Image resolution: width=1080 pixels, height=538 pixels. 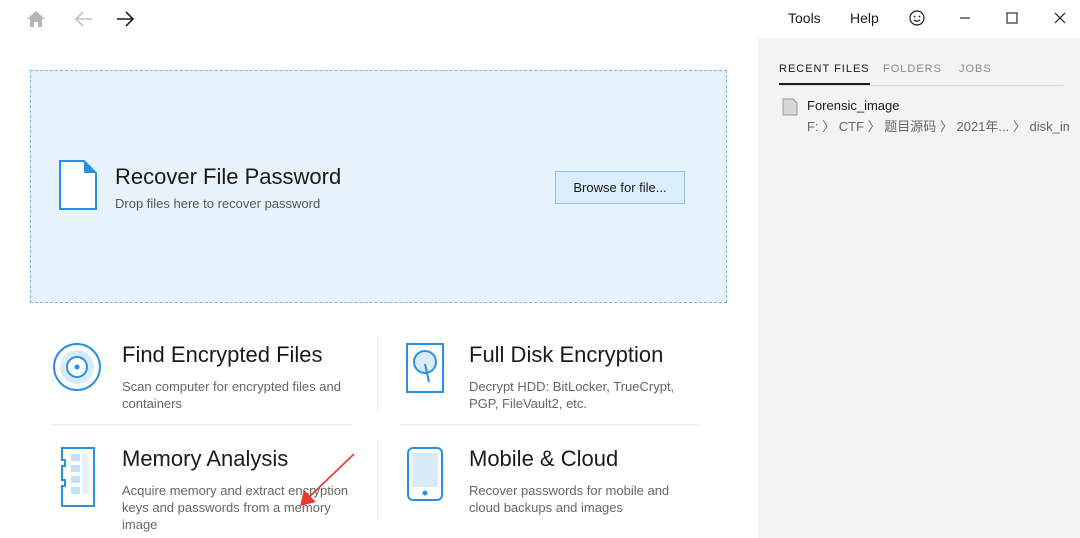 What do you see at coordinates (544, 458) in the screenshot?
I see `card-title: Mobile & Cloud` at bounding box center [544, 458].